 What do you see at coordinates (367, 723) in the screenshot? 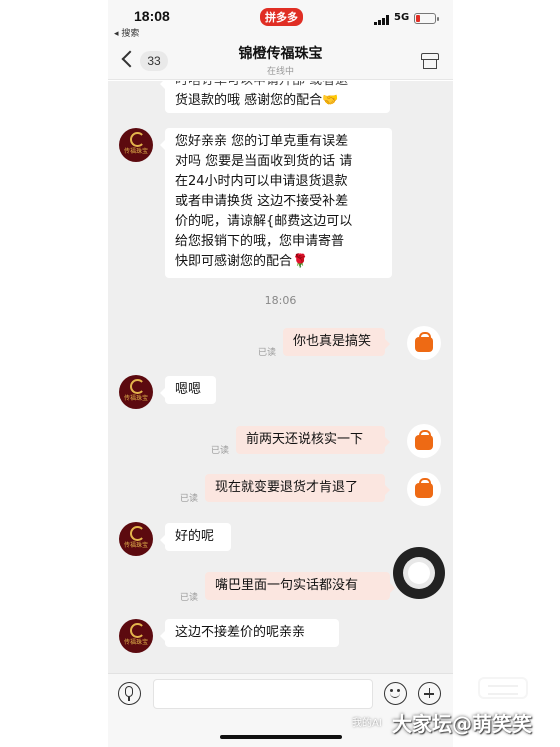
I see `watermark-small: 我的AI` at bounding box center [367, 723].